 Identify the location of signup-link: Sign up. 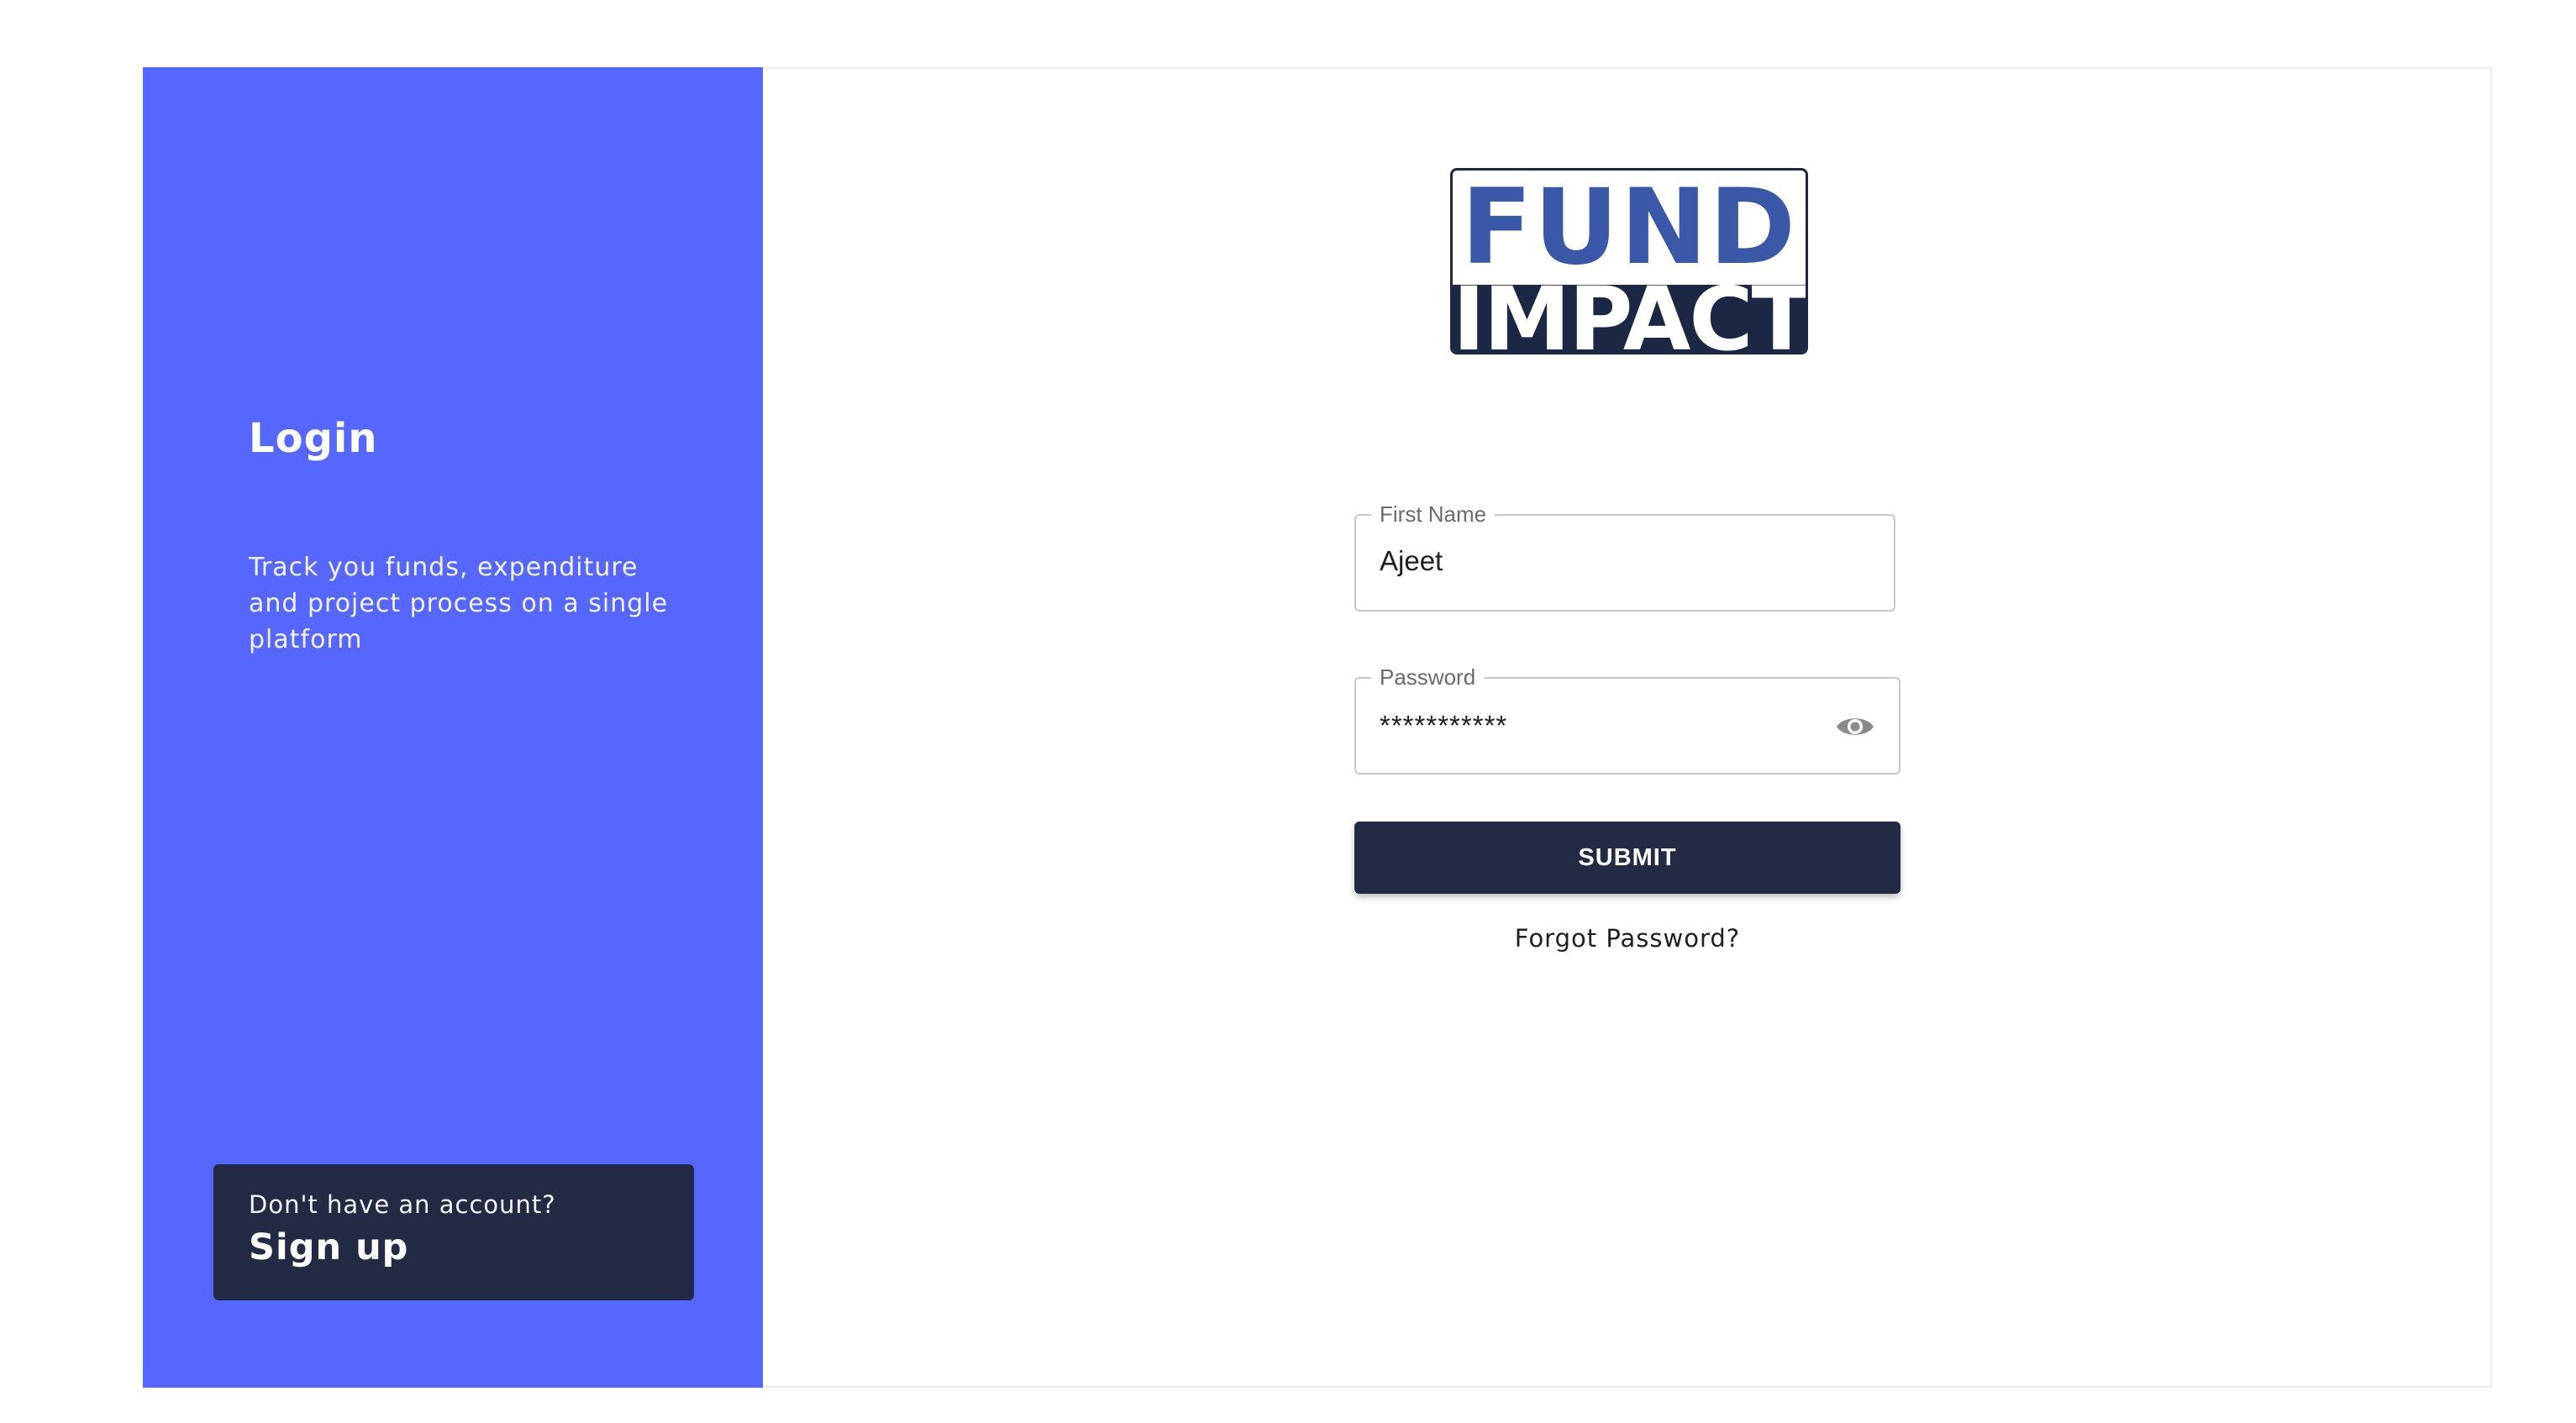
(454, 1247).